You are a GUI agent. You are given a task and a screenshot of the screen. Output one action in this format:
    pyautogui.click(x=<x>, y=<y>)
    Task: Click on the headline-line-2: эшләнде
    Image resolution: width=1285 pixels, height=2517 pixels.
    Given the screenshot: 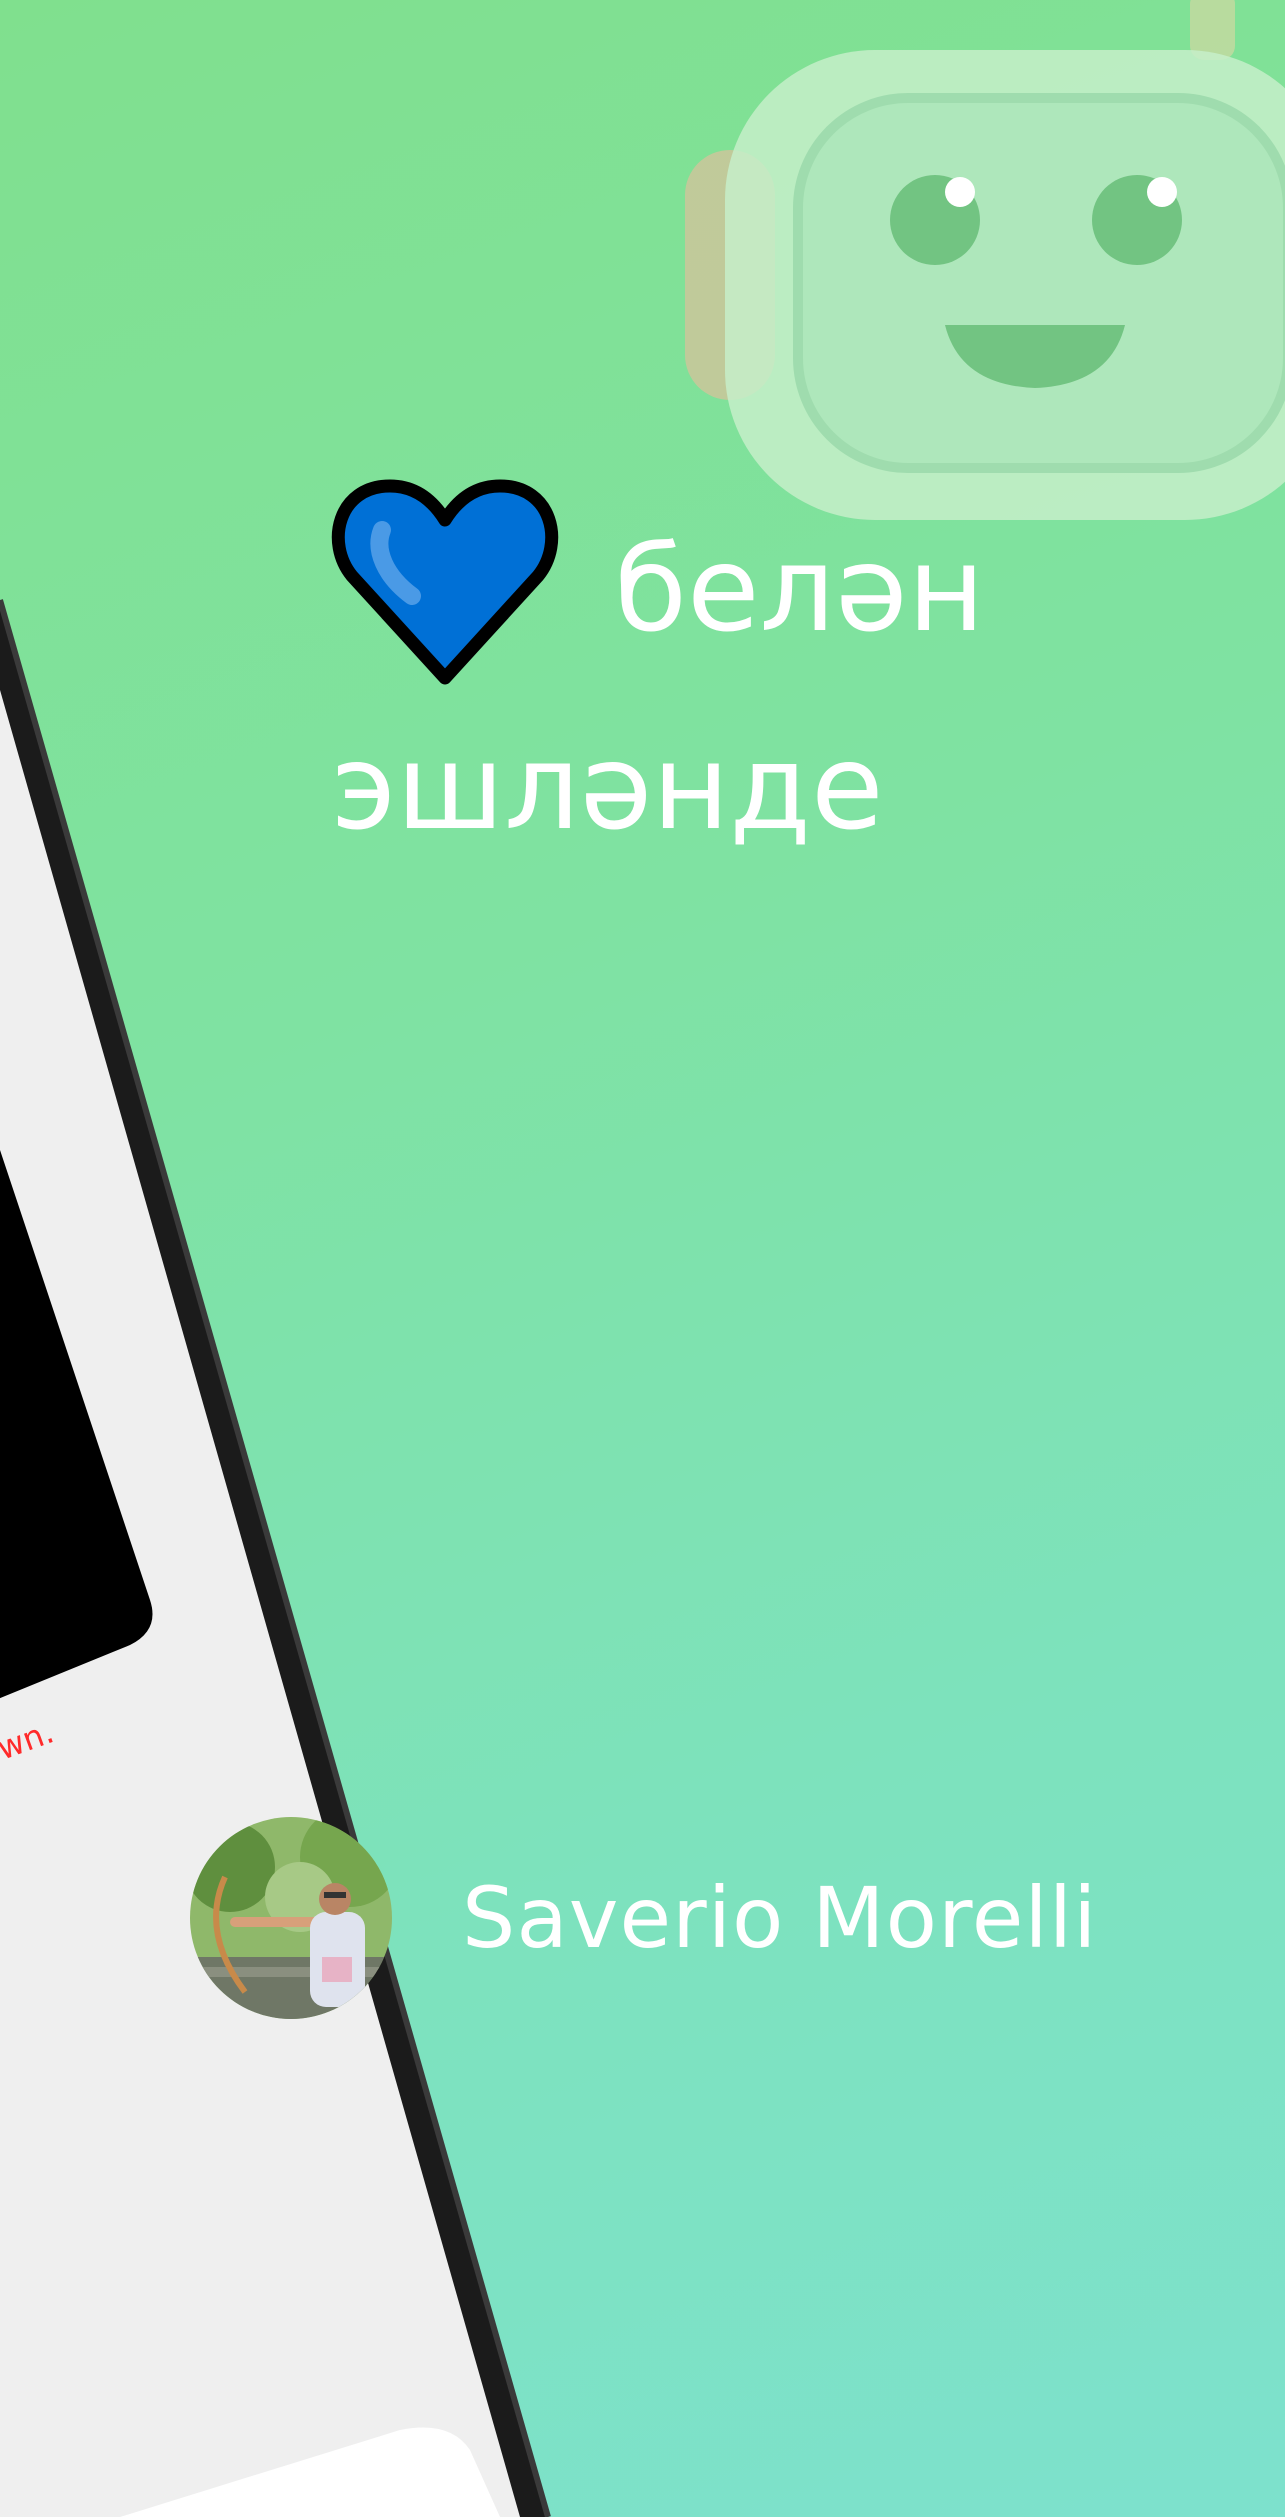 What is the action you would take?
    pyautogui.click(x=607, y=787)
    